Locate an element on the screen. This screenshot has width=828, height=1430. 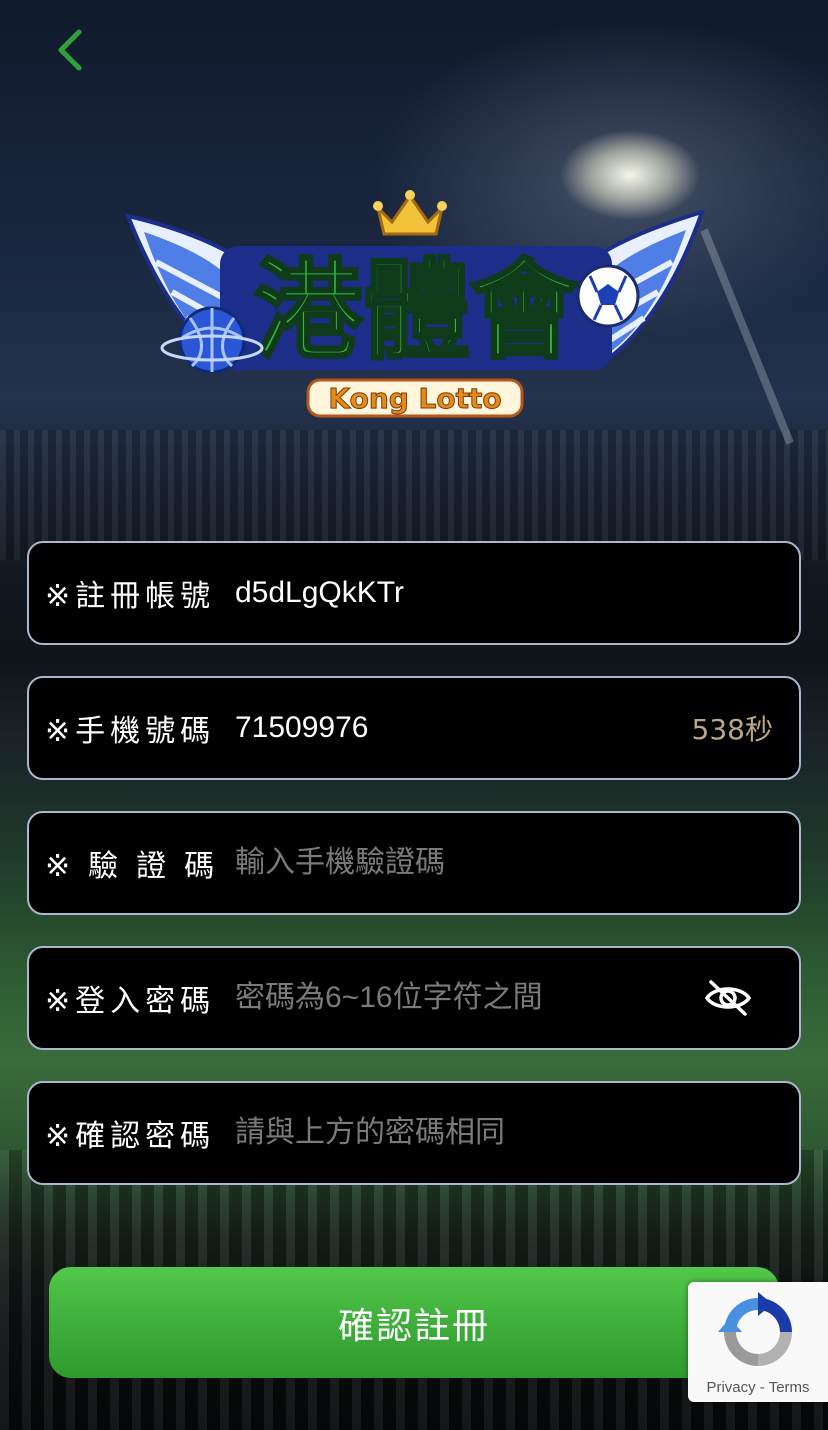
password-visibility-toggle is located at coordinates (728, 998).